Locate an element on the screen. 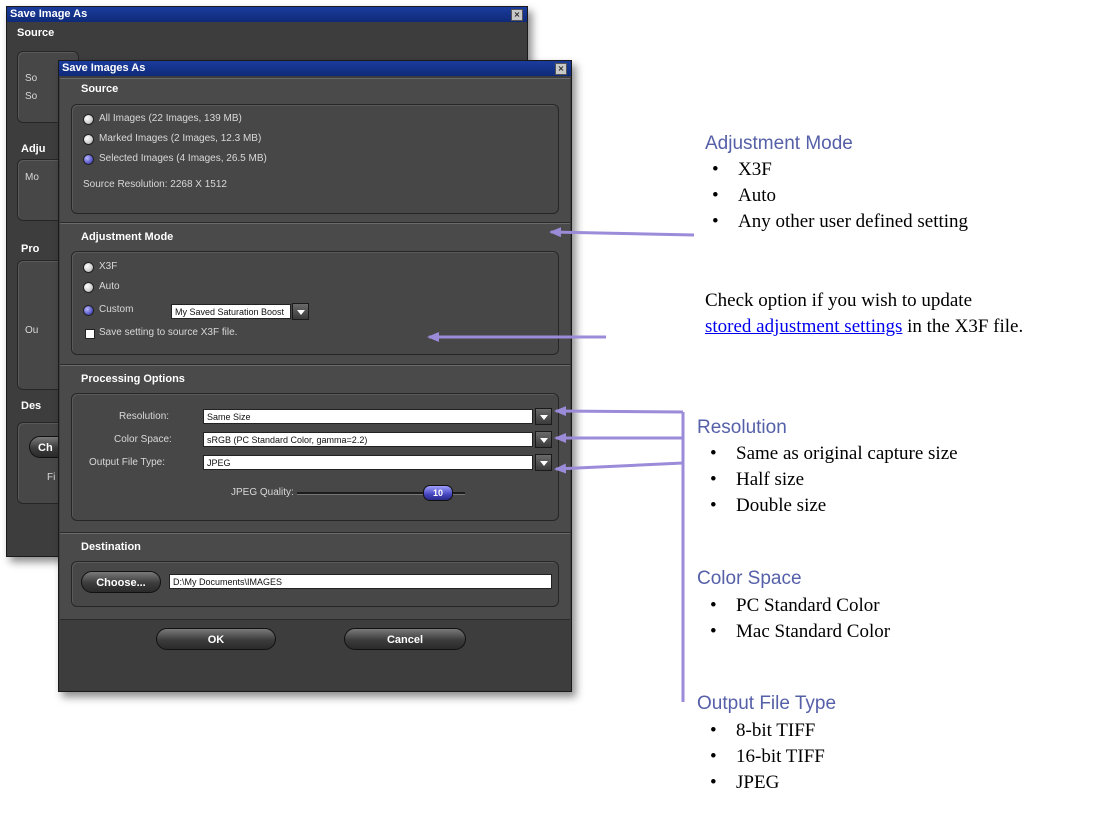 Image resolution: width=1102 pixels, height=813 pixels. list-item: Auto is located at coordinates (838, 196).